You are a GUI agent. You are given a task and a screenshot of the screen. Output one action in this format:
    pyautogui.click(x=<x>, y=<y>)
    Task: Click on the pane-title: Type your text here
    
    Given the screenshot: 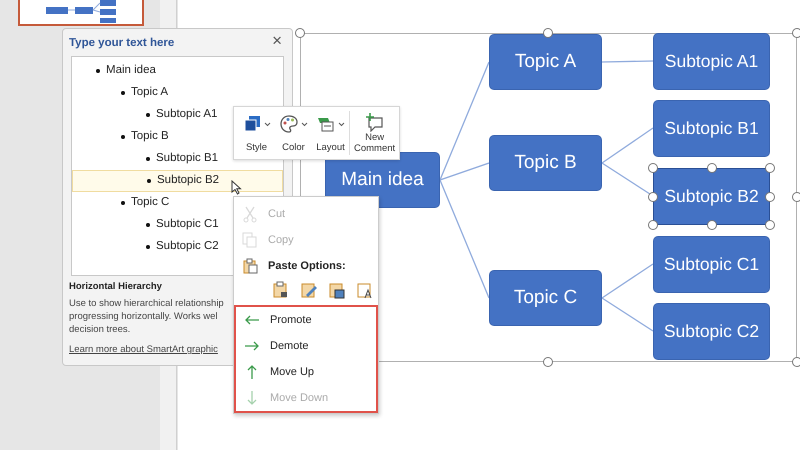 What is the action you would take?
    pyautogui.click(x=121, y=43)
    